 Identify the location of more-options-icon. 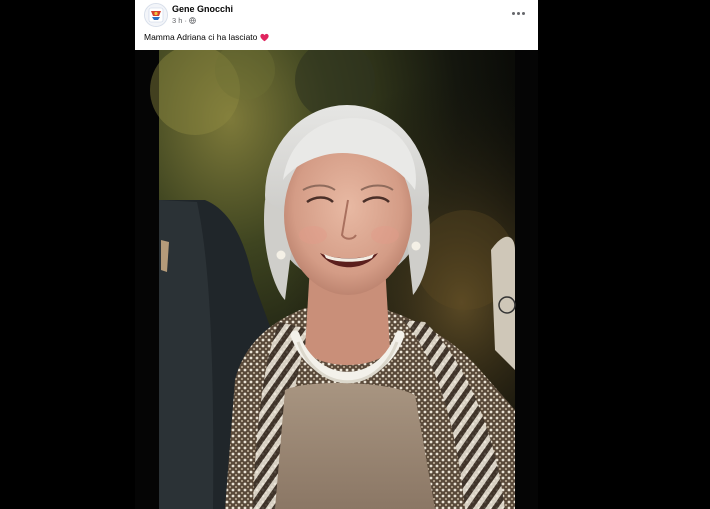
(518, 13).